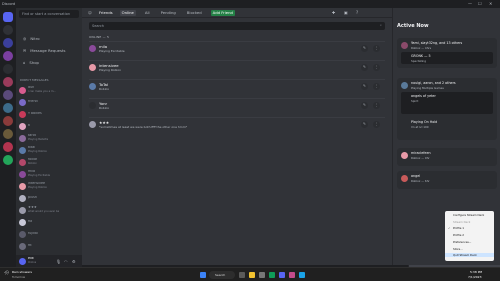 The height and width of the screenshot is (281, 500). Describe the element at coordinates (38, 139) in the screenshot. I see `dm-subtitle: Playing Bellette` at that location.